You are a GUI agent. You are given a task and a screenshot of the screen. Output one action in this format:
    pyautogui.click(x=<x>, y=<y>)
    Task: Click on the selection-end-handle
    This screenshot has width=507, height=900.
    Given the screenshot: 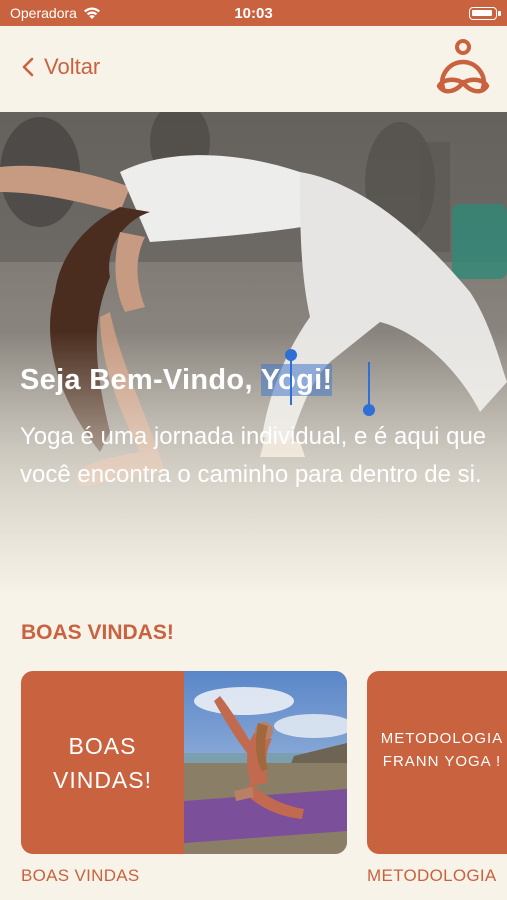 What is the action you would take?
    pyautogui.click(x=369, y=389)
    